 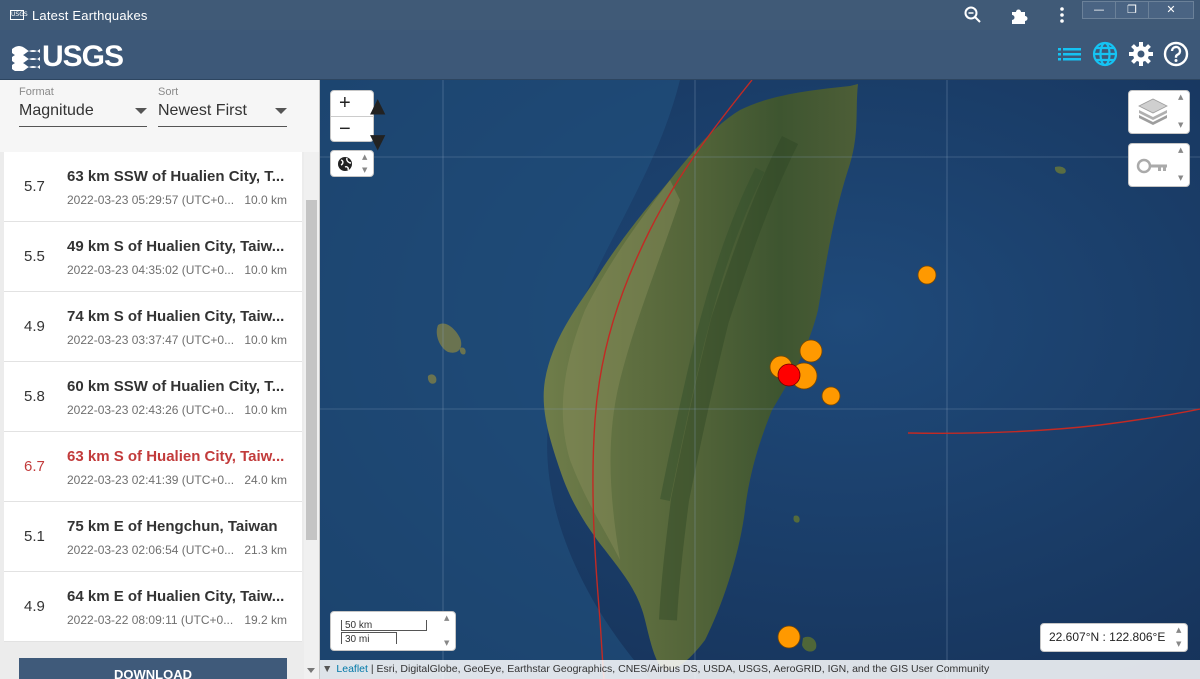 I want to click on leaflet-link: Leaflet, so click(x=352, y=669).